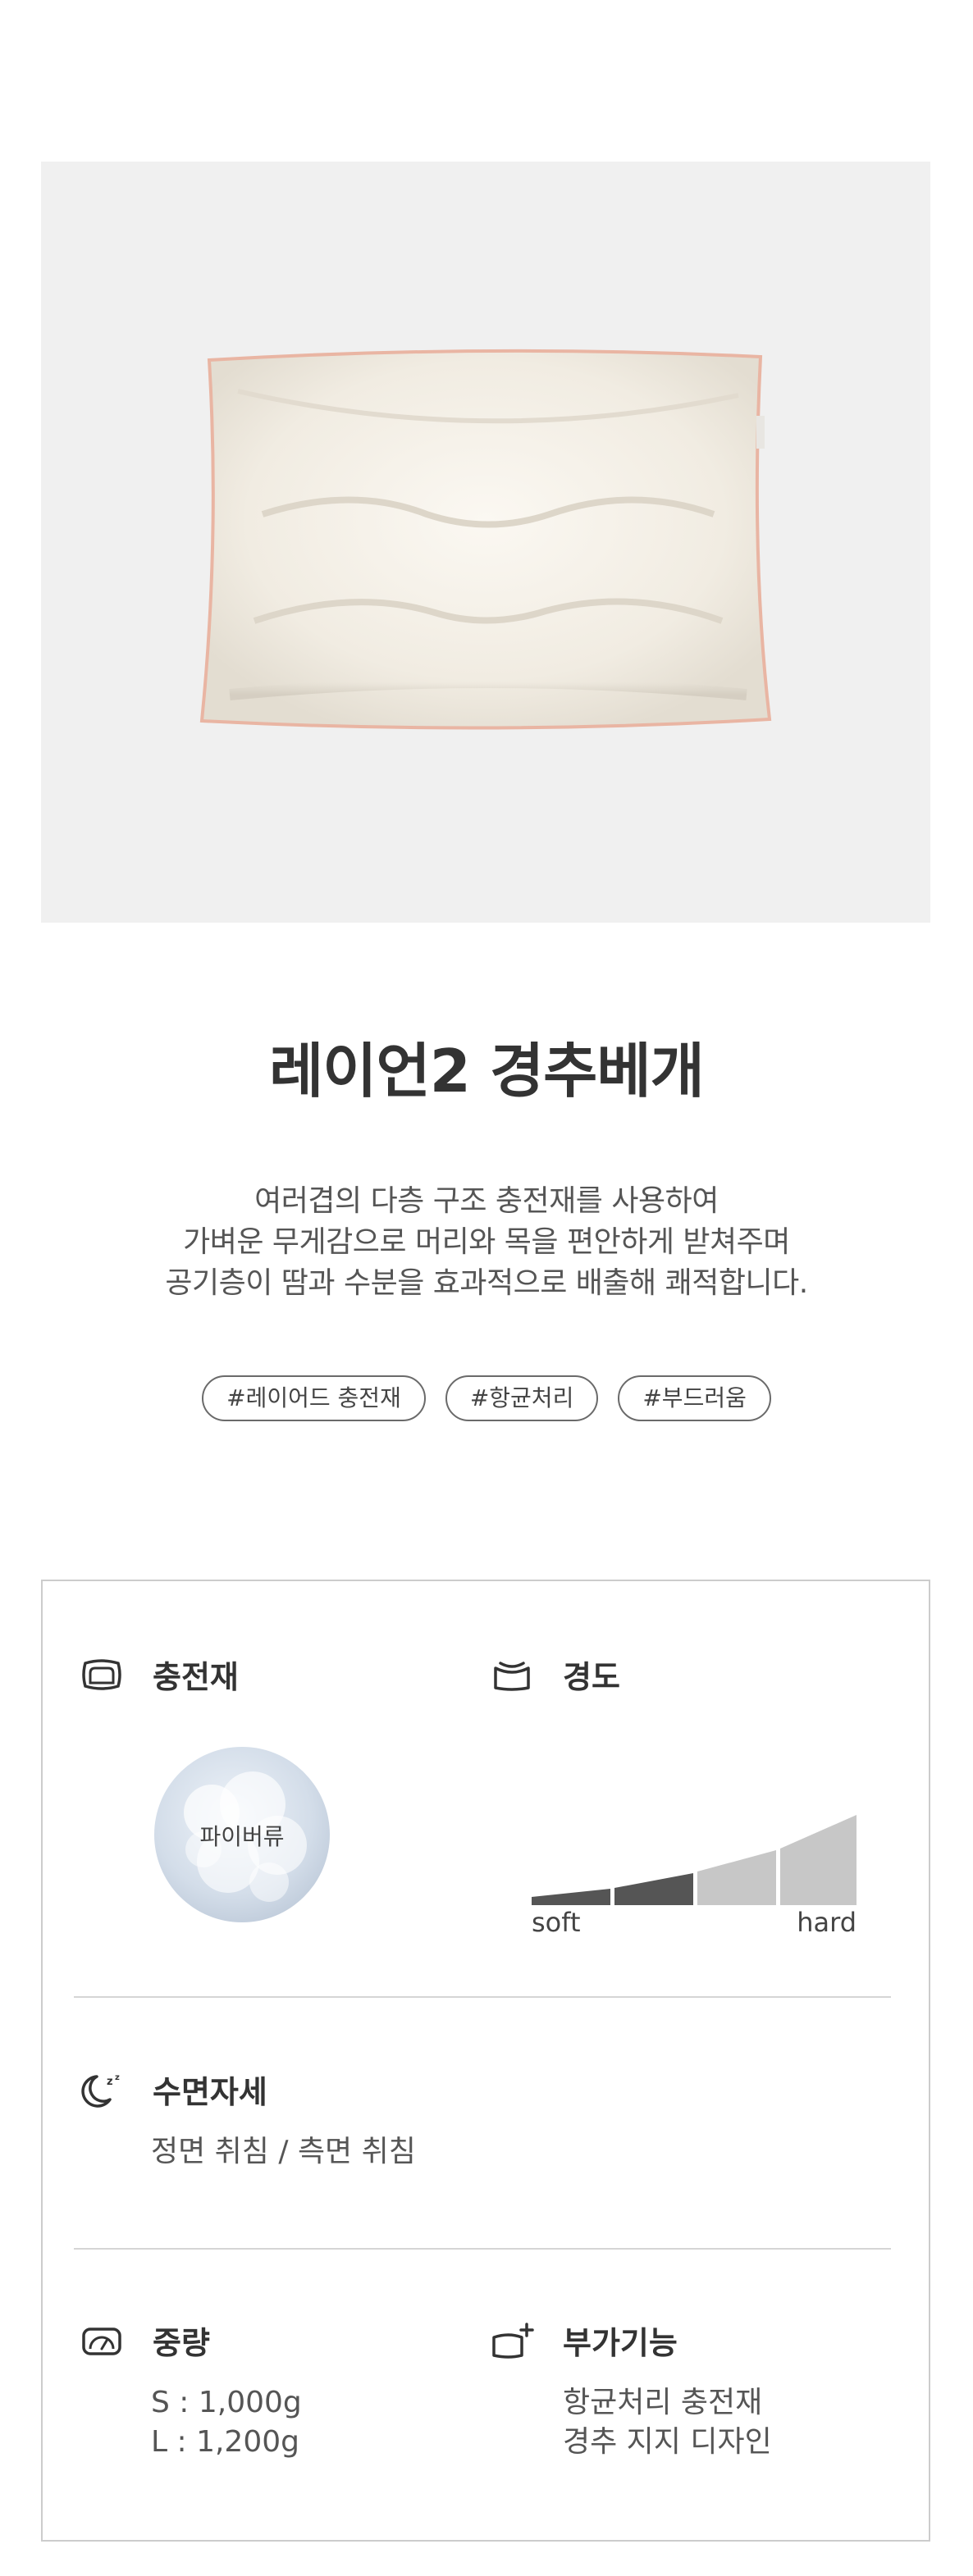  I want to click on weight-value-small: S : 1,000g, so click(226, 2402).